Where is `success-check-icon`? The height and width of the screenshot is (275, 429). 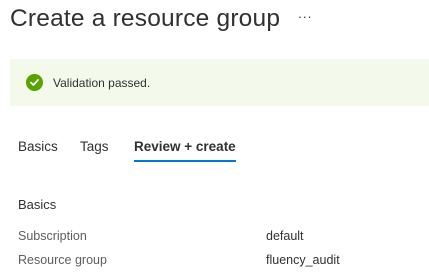 success-check-icon is located at coordinates (34, 82).